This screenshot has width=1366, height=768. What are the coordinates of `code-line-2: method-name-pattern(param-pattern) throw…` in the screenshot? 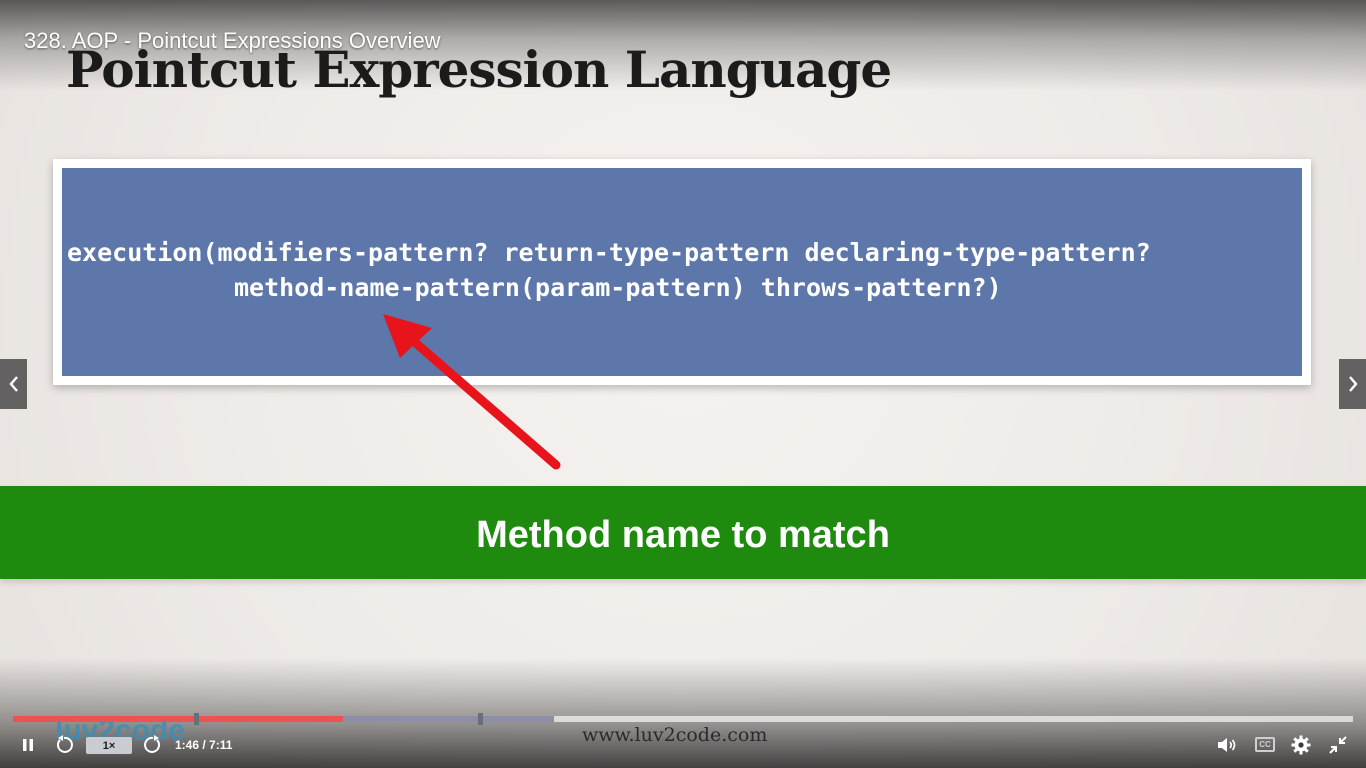 It's located at (618, 287).